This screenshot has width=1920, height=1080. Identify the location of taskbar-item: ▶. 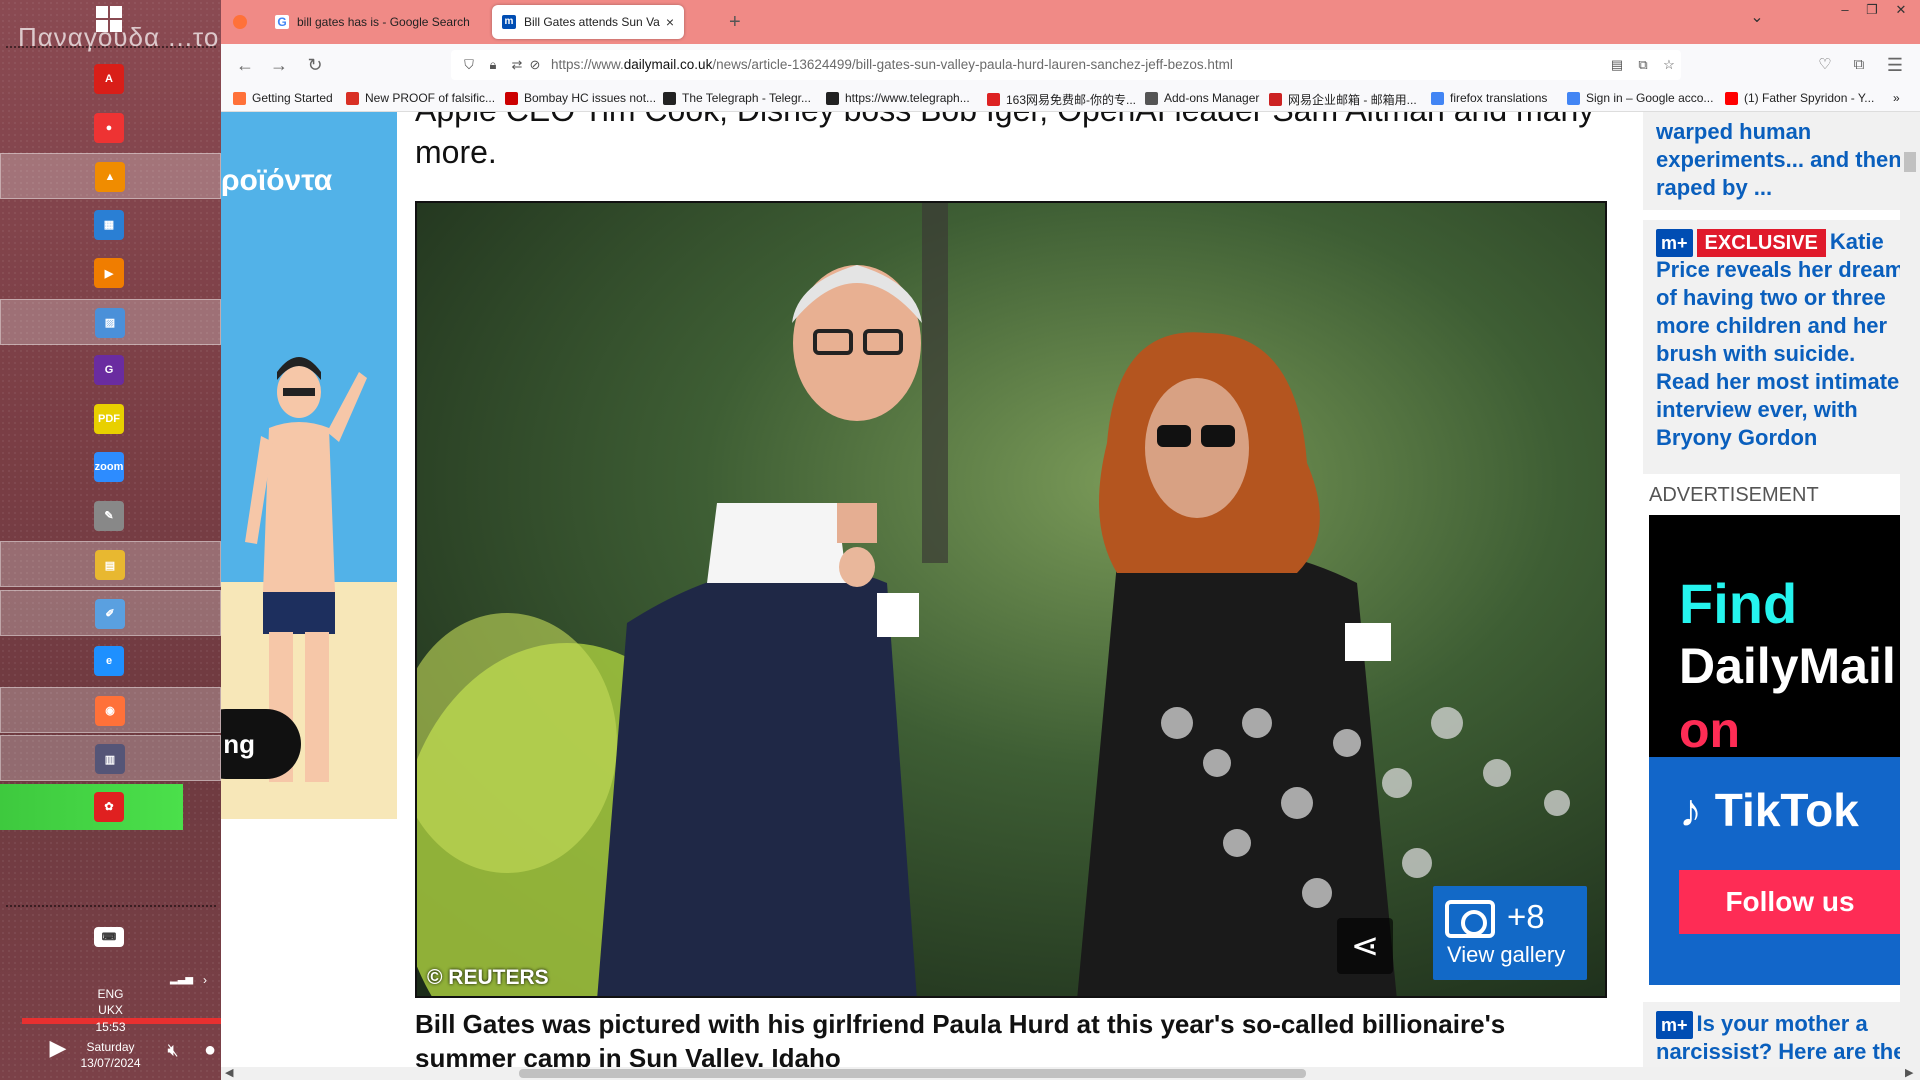
(110, 273).